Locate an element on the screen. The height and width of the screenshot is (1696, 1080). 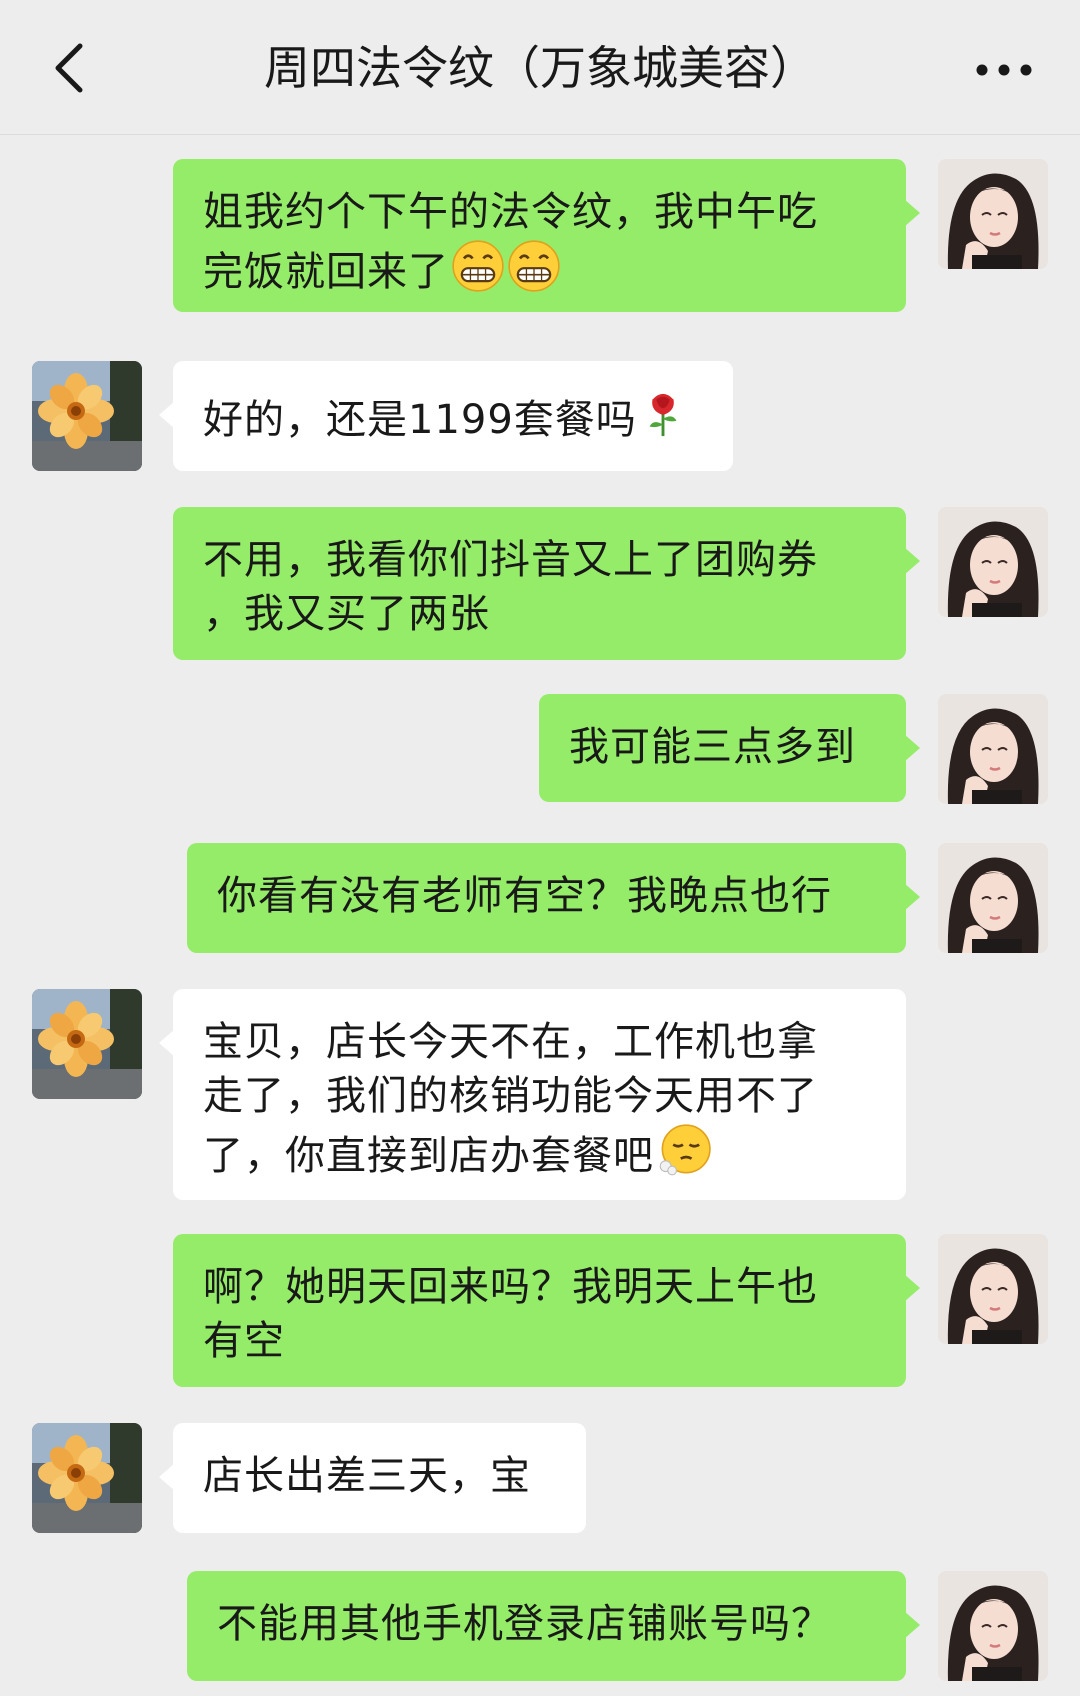
message-line: 有空 is located at coordinates (244, 1341).